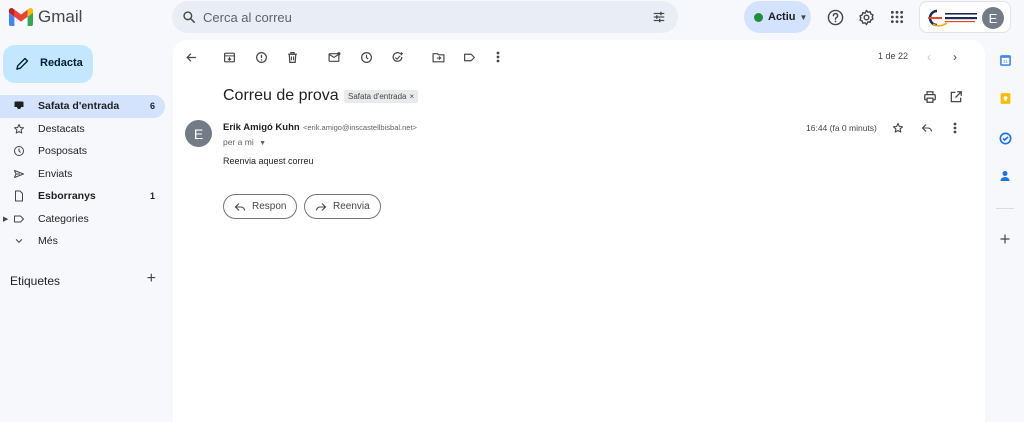 Image resolution: width=1024 pixels, height=422 pixels. Describe the element at coordinates (85, 279) in the screenshot. I see `labels-section-header: Etiquetes +` at that location.